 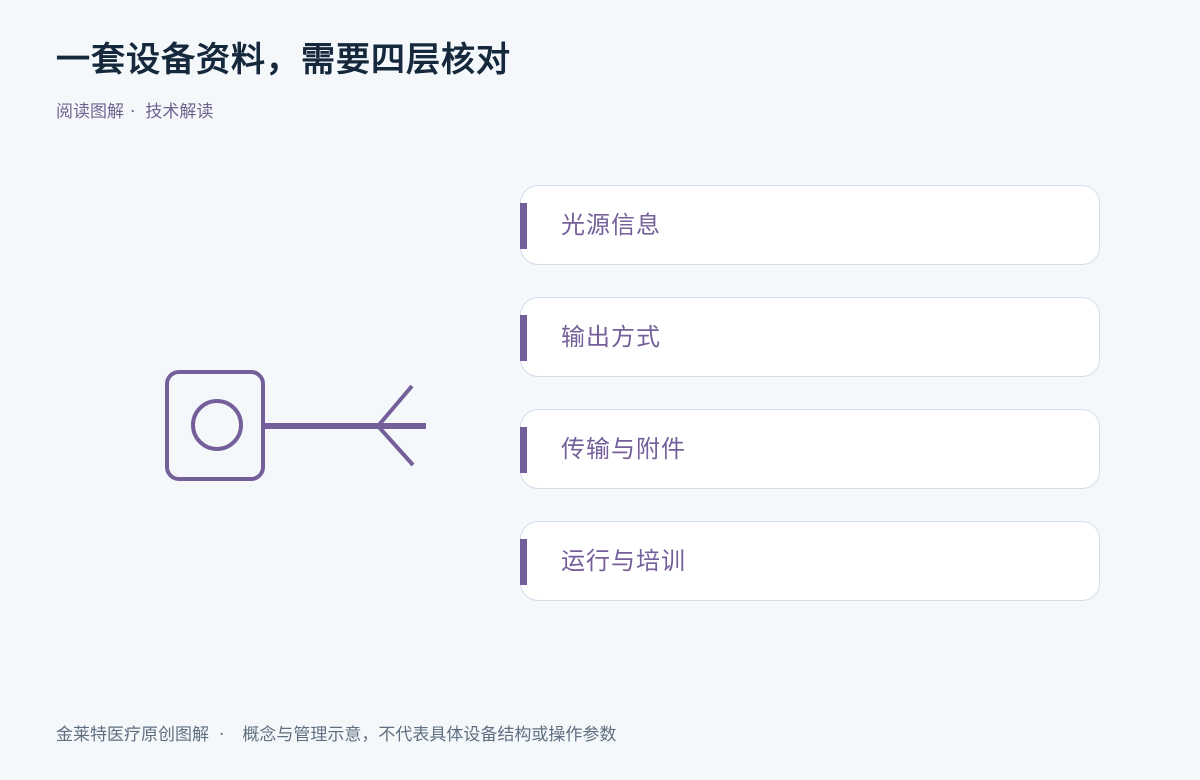 I want to click on card-label: 光源信息, so click(x=611, y=225).